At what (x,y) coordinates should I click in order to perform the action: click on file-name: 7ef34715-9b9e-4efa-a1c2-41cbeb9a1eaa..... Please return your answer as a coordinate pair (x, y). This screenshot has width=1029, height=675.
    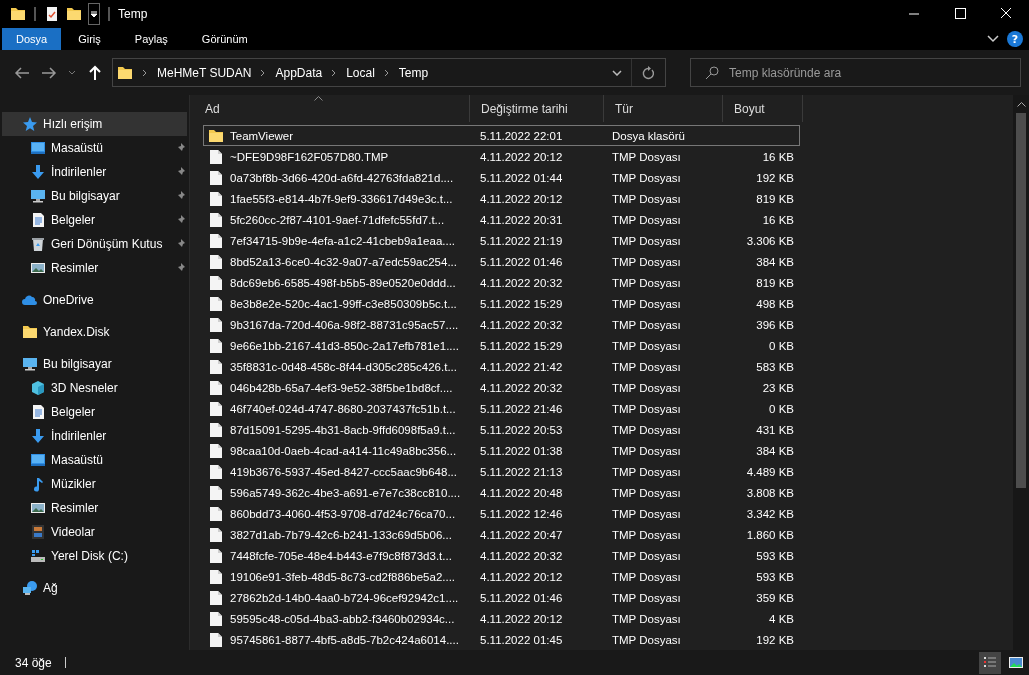
    Looking at the image, I should click on (343, 240).